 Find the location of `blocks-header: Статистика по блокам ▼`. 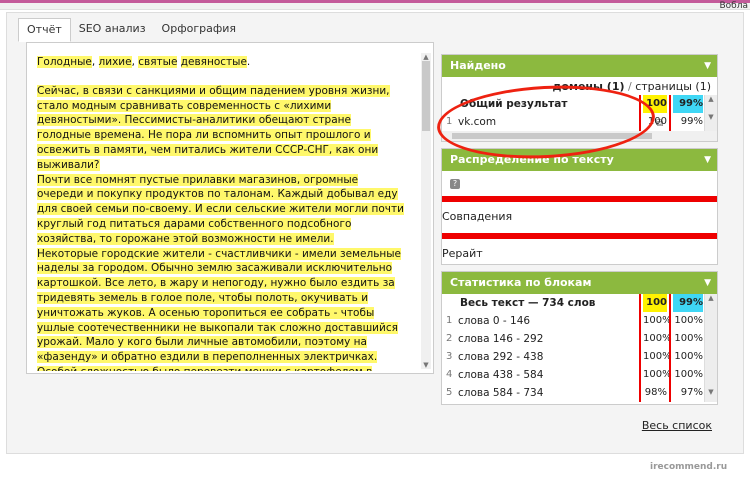

blocks-header: Статистика по блокам ▼ is located at coordinates (579, 283).